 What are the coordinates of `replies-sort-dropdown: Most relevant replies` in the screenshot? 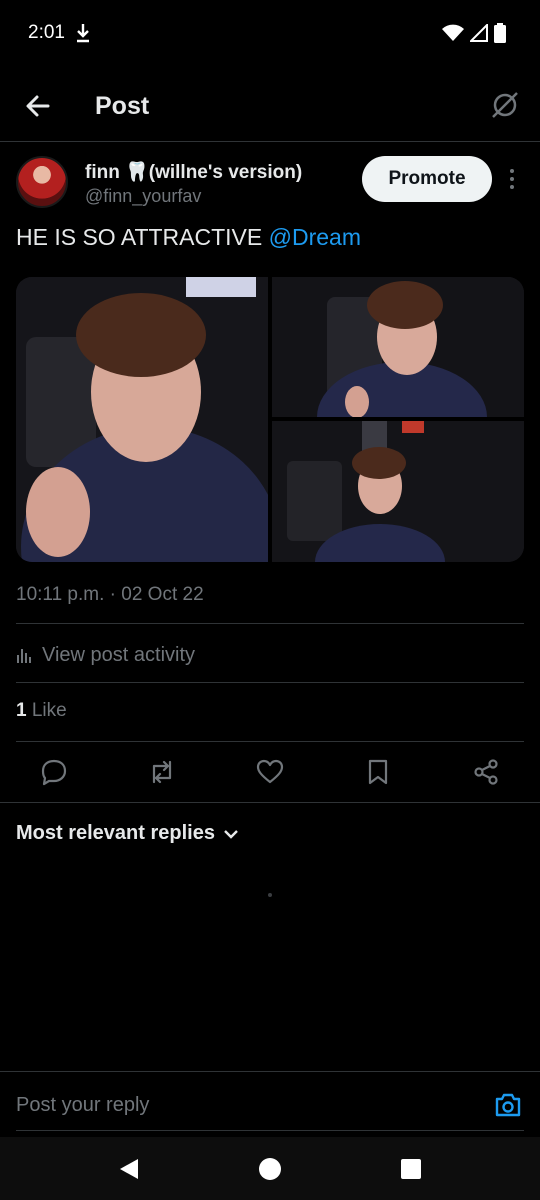 It's located at (127, 833).